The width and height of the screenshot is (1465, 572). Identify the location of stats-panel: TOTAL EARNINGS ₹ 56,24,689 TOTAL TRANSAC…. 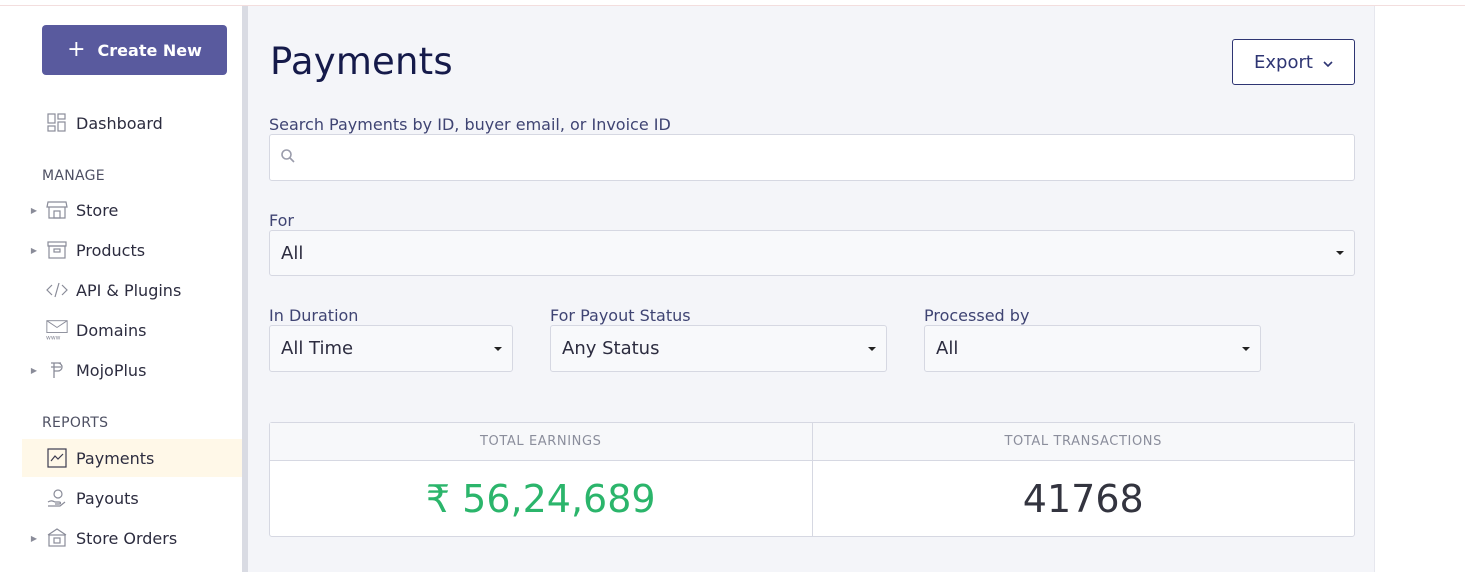
(812, 479).